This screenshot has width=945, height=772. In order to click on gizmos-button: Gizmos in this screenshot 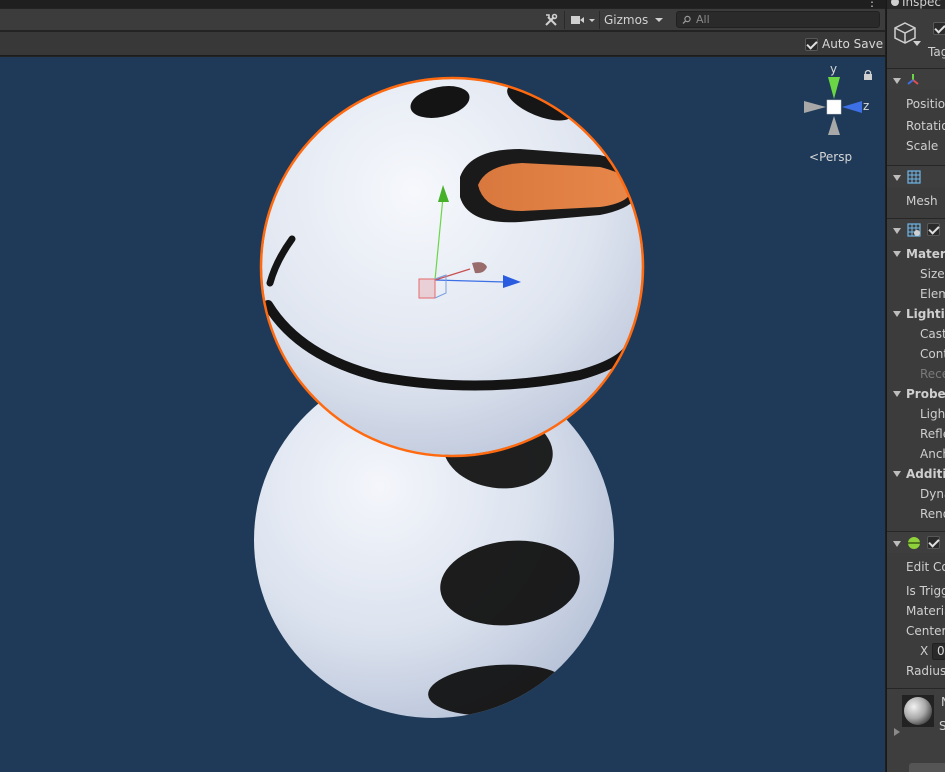, I will do `click(626, 20)`.